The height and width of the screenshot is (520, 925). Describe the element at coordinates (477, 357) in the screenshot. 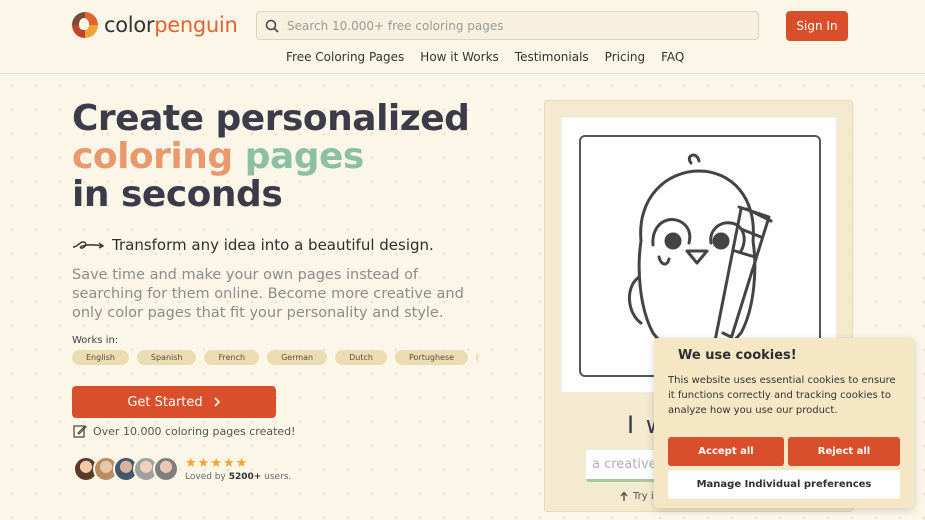

I see `language-chip-more: It` at that location.